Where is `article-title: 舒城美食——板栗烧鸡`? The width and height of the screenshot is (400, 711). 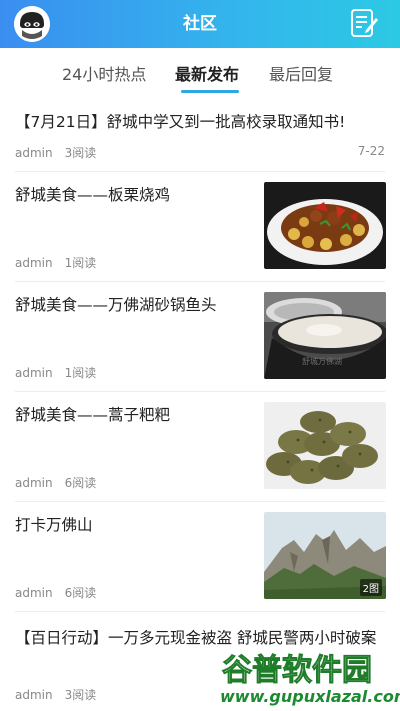
article-title: 舒城美食——板栗烧鸡 is located at coordinates (93, 195).